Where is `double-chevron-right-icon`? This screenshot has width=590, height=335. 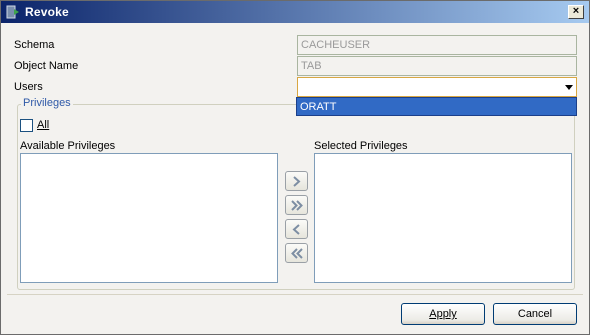 double-chevron-right-icon is located at coordinates (297, 205).